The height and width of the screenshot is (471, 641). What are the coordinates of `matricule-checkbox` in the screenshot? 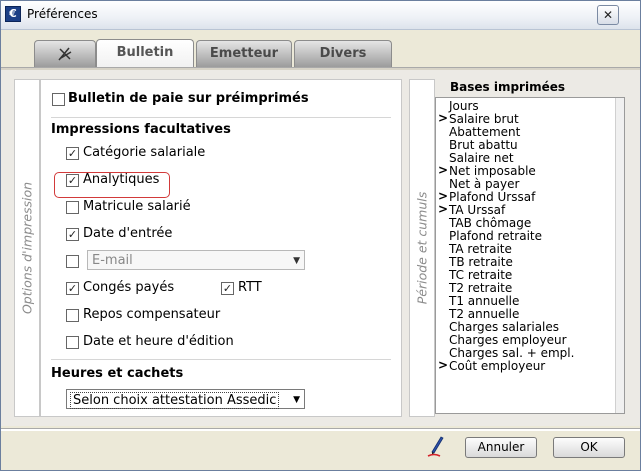 It's located at (72, 207).